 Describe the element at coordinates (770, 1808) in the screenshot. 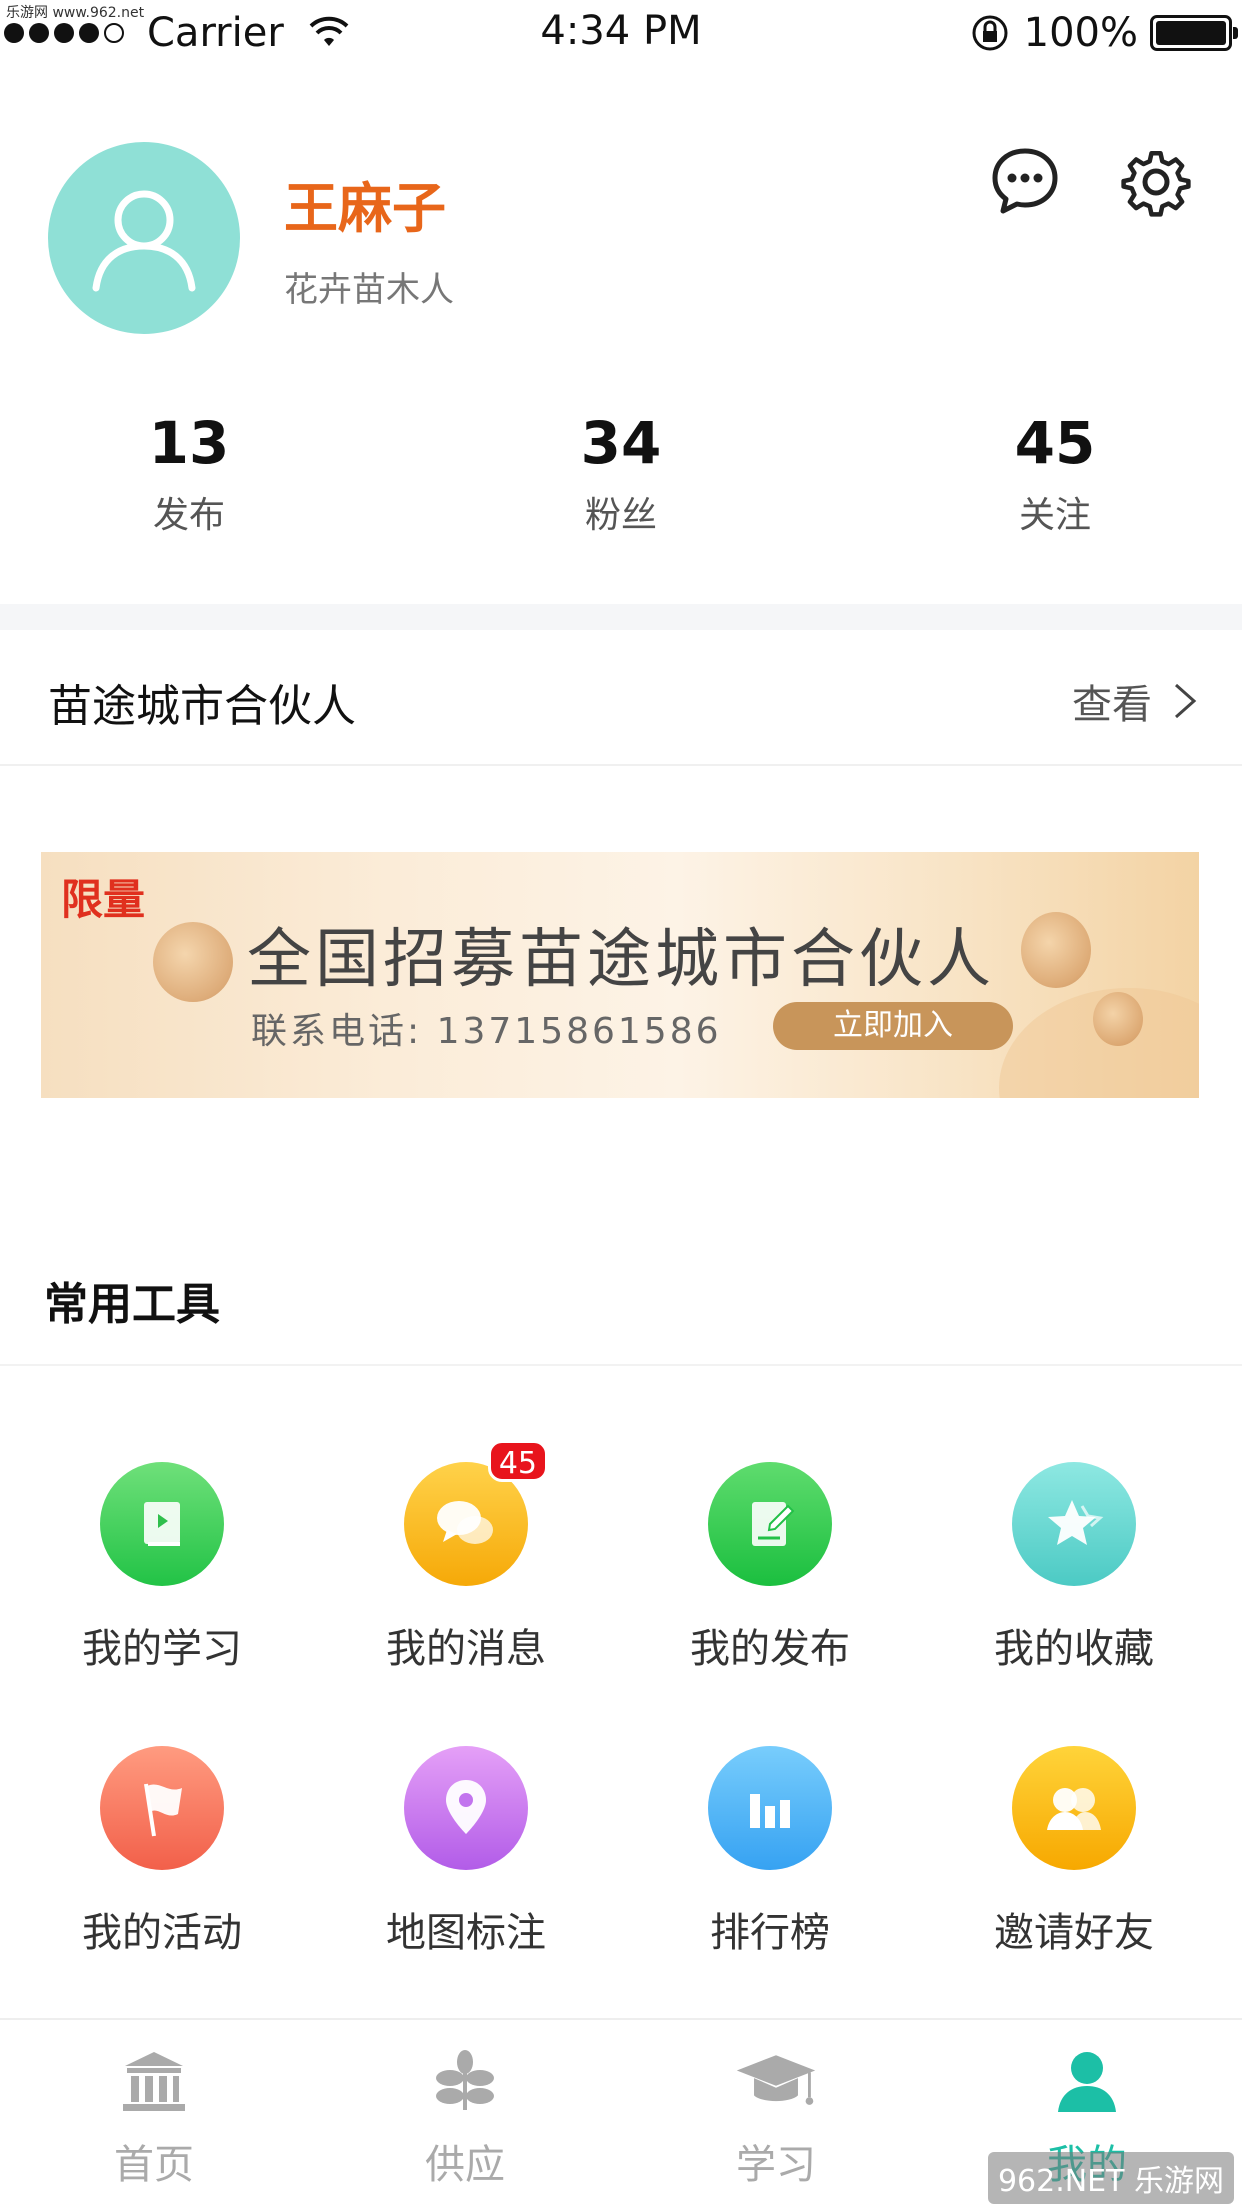

I see `bar-chart-icon` at that location.